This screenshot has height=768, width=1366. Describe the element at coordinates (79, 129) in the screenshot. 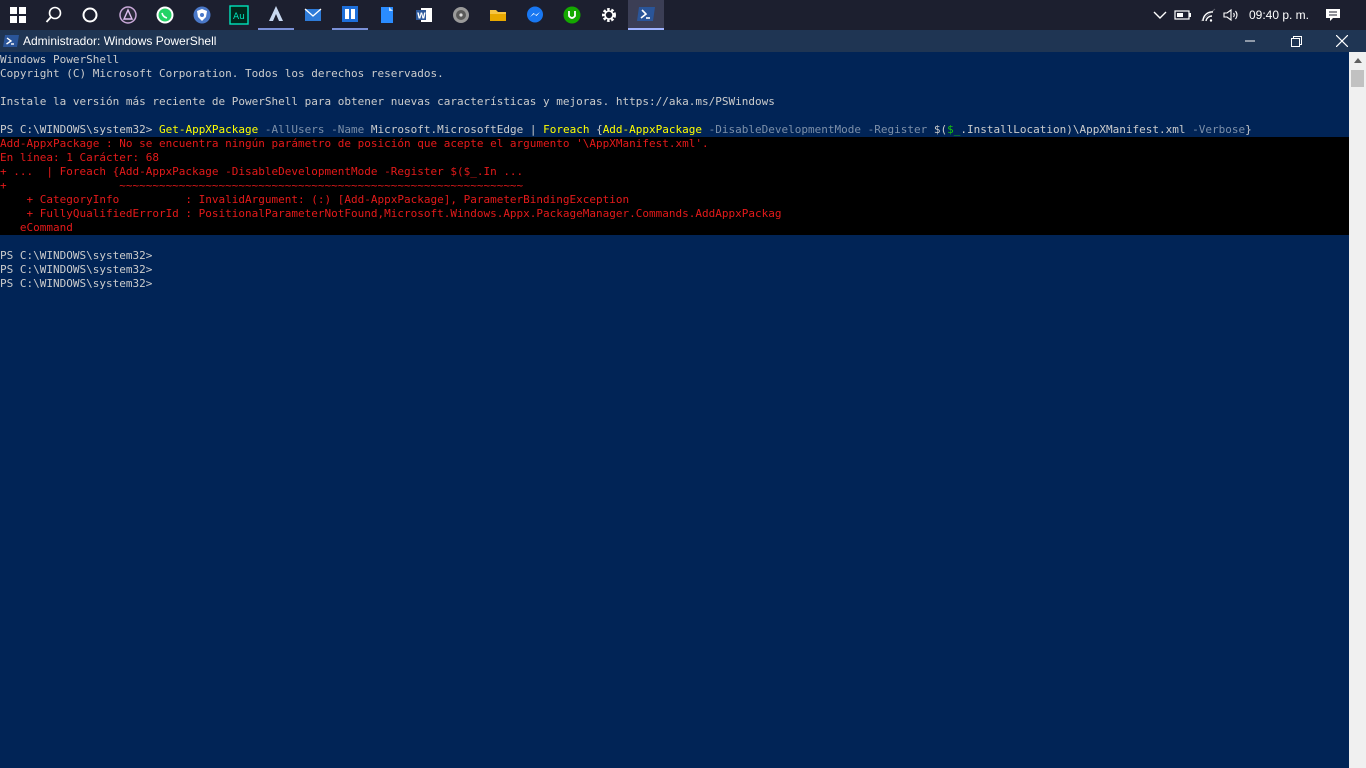

I see `prompt-text: PS C:\WINDOWS\system32>` at that location.